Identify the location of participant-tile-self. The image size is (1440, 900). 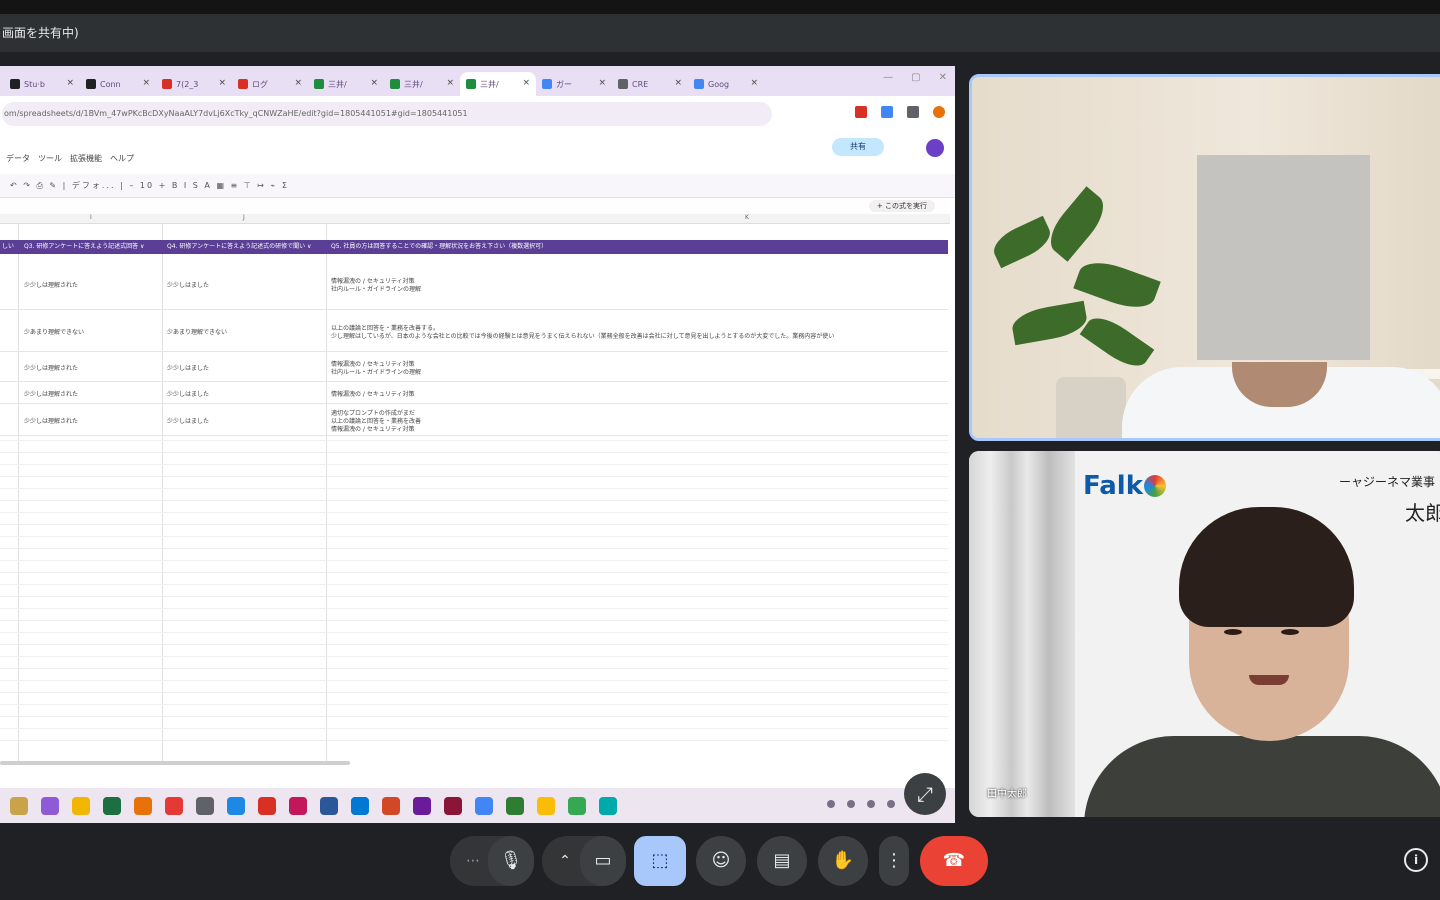
(1204, 257).